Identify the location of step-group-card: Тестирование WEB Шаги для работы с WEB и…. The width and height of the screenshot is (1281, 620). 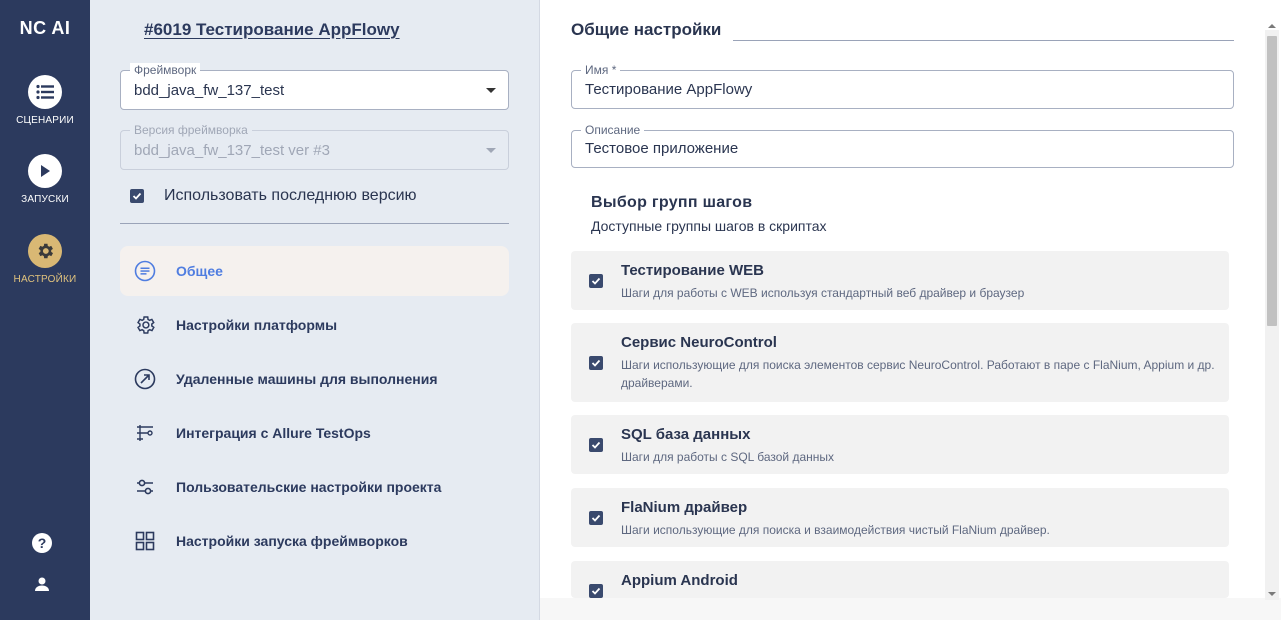
(900, 280).